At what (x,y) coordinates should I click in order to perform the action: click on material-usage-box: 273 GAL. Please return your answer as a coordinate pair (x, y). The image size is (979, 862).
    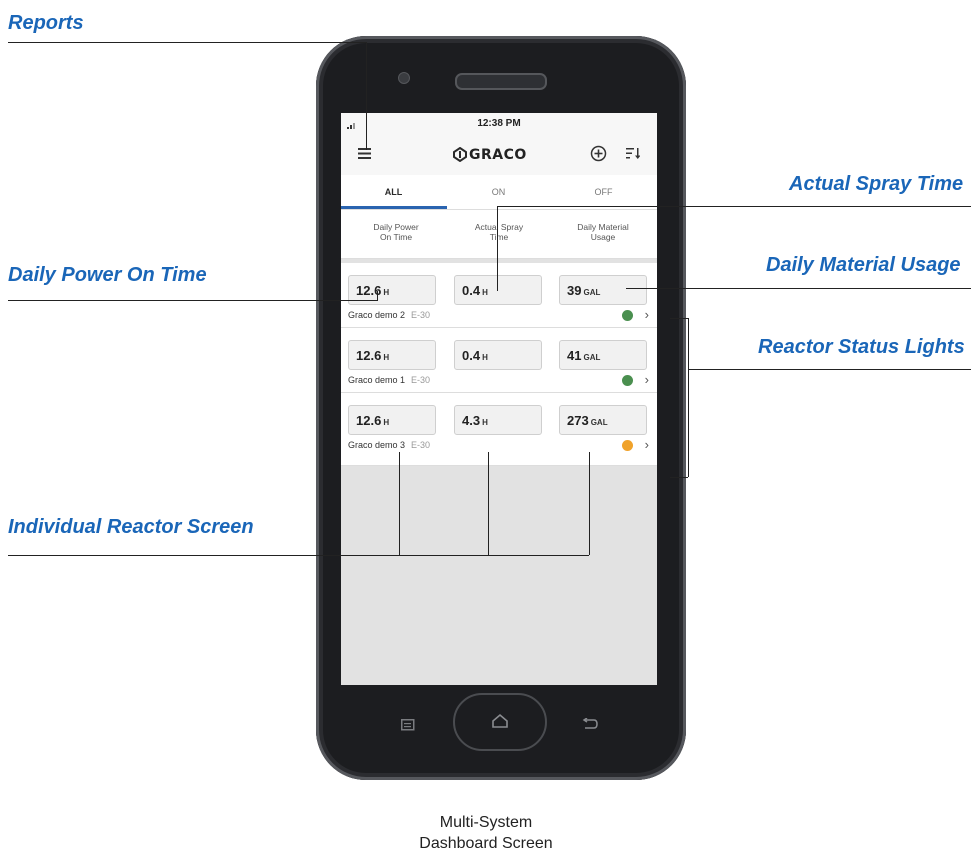
    Looking at the image, I should click on (603, 420).